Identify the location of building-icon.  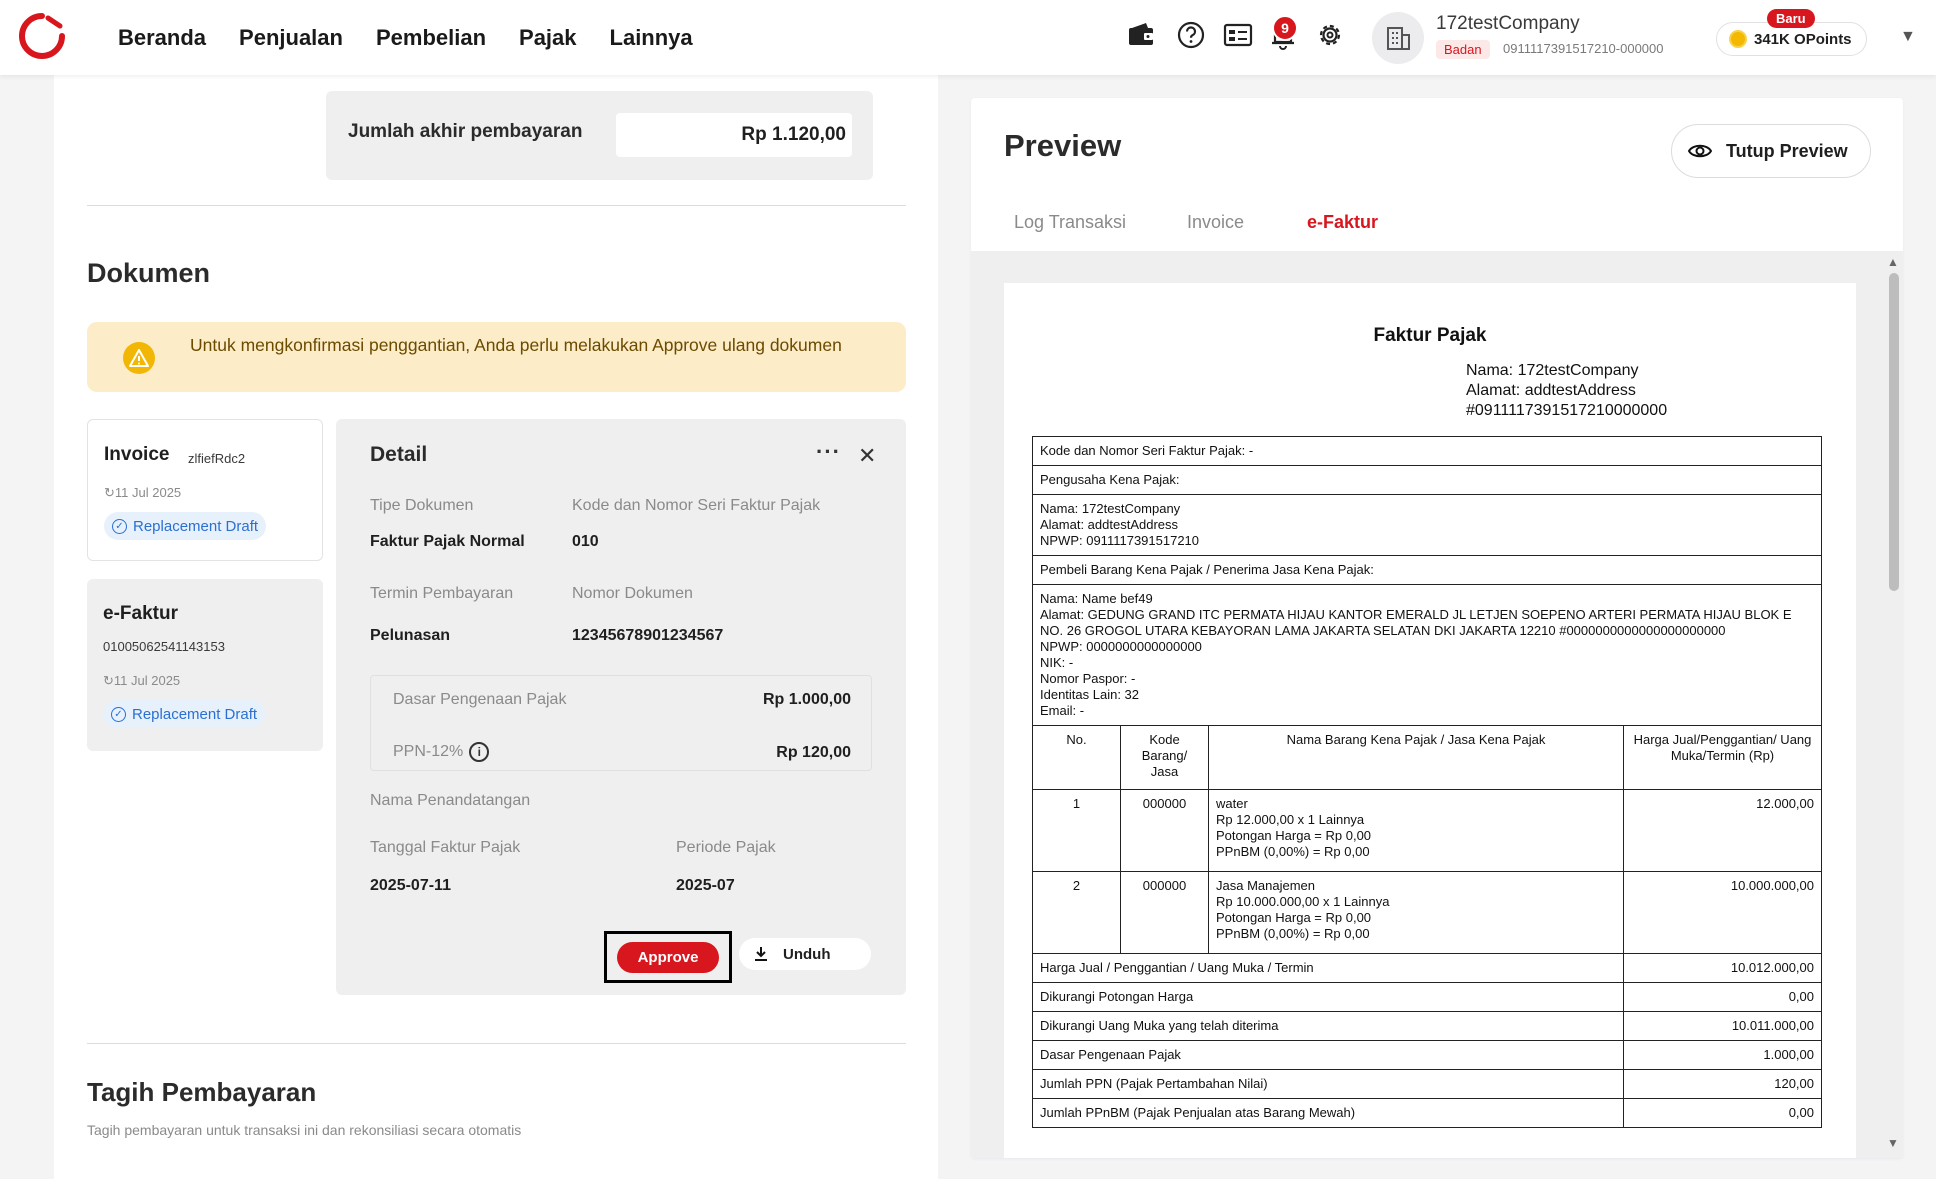
(1398, 38).